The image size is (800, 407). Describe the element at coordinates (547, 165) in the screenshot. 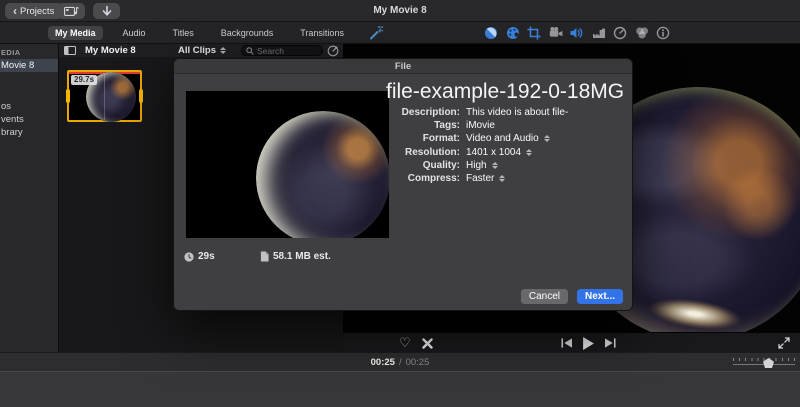

I see `quality-select: High` at that location.